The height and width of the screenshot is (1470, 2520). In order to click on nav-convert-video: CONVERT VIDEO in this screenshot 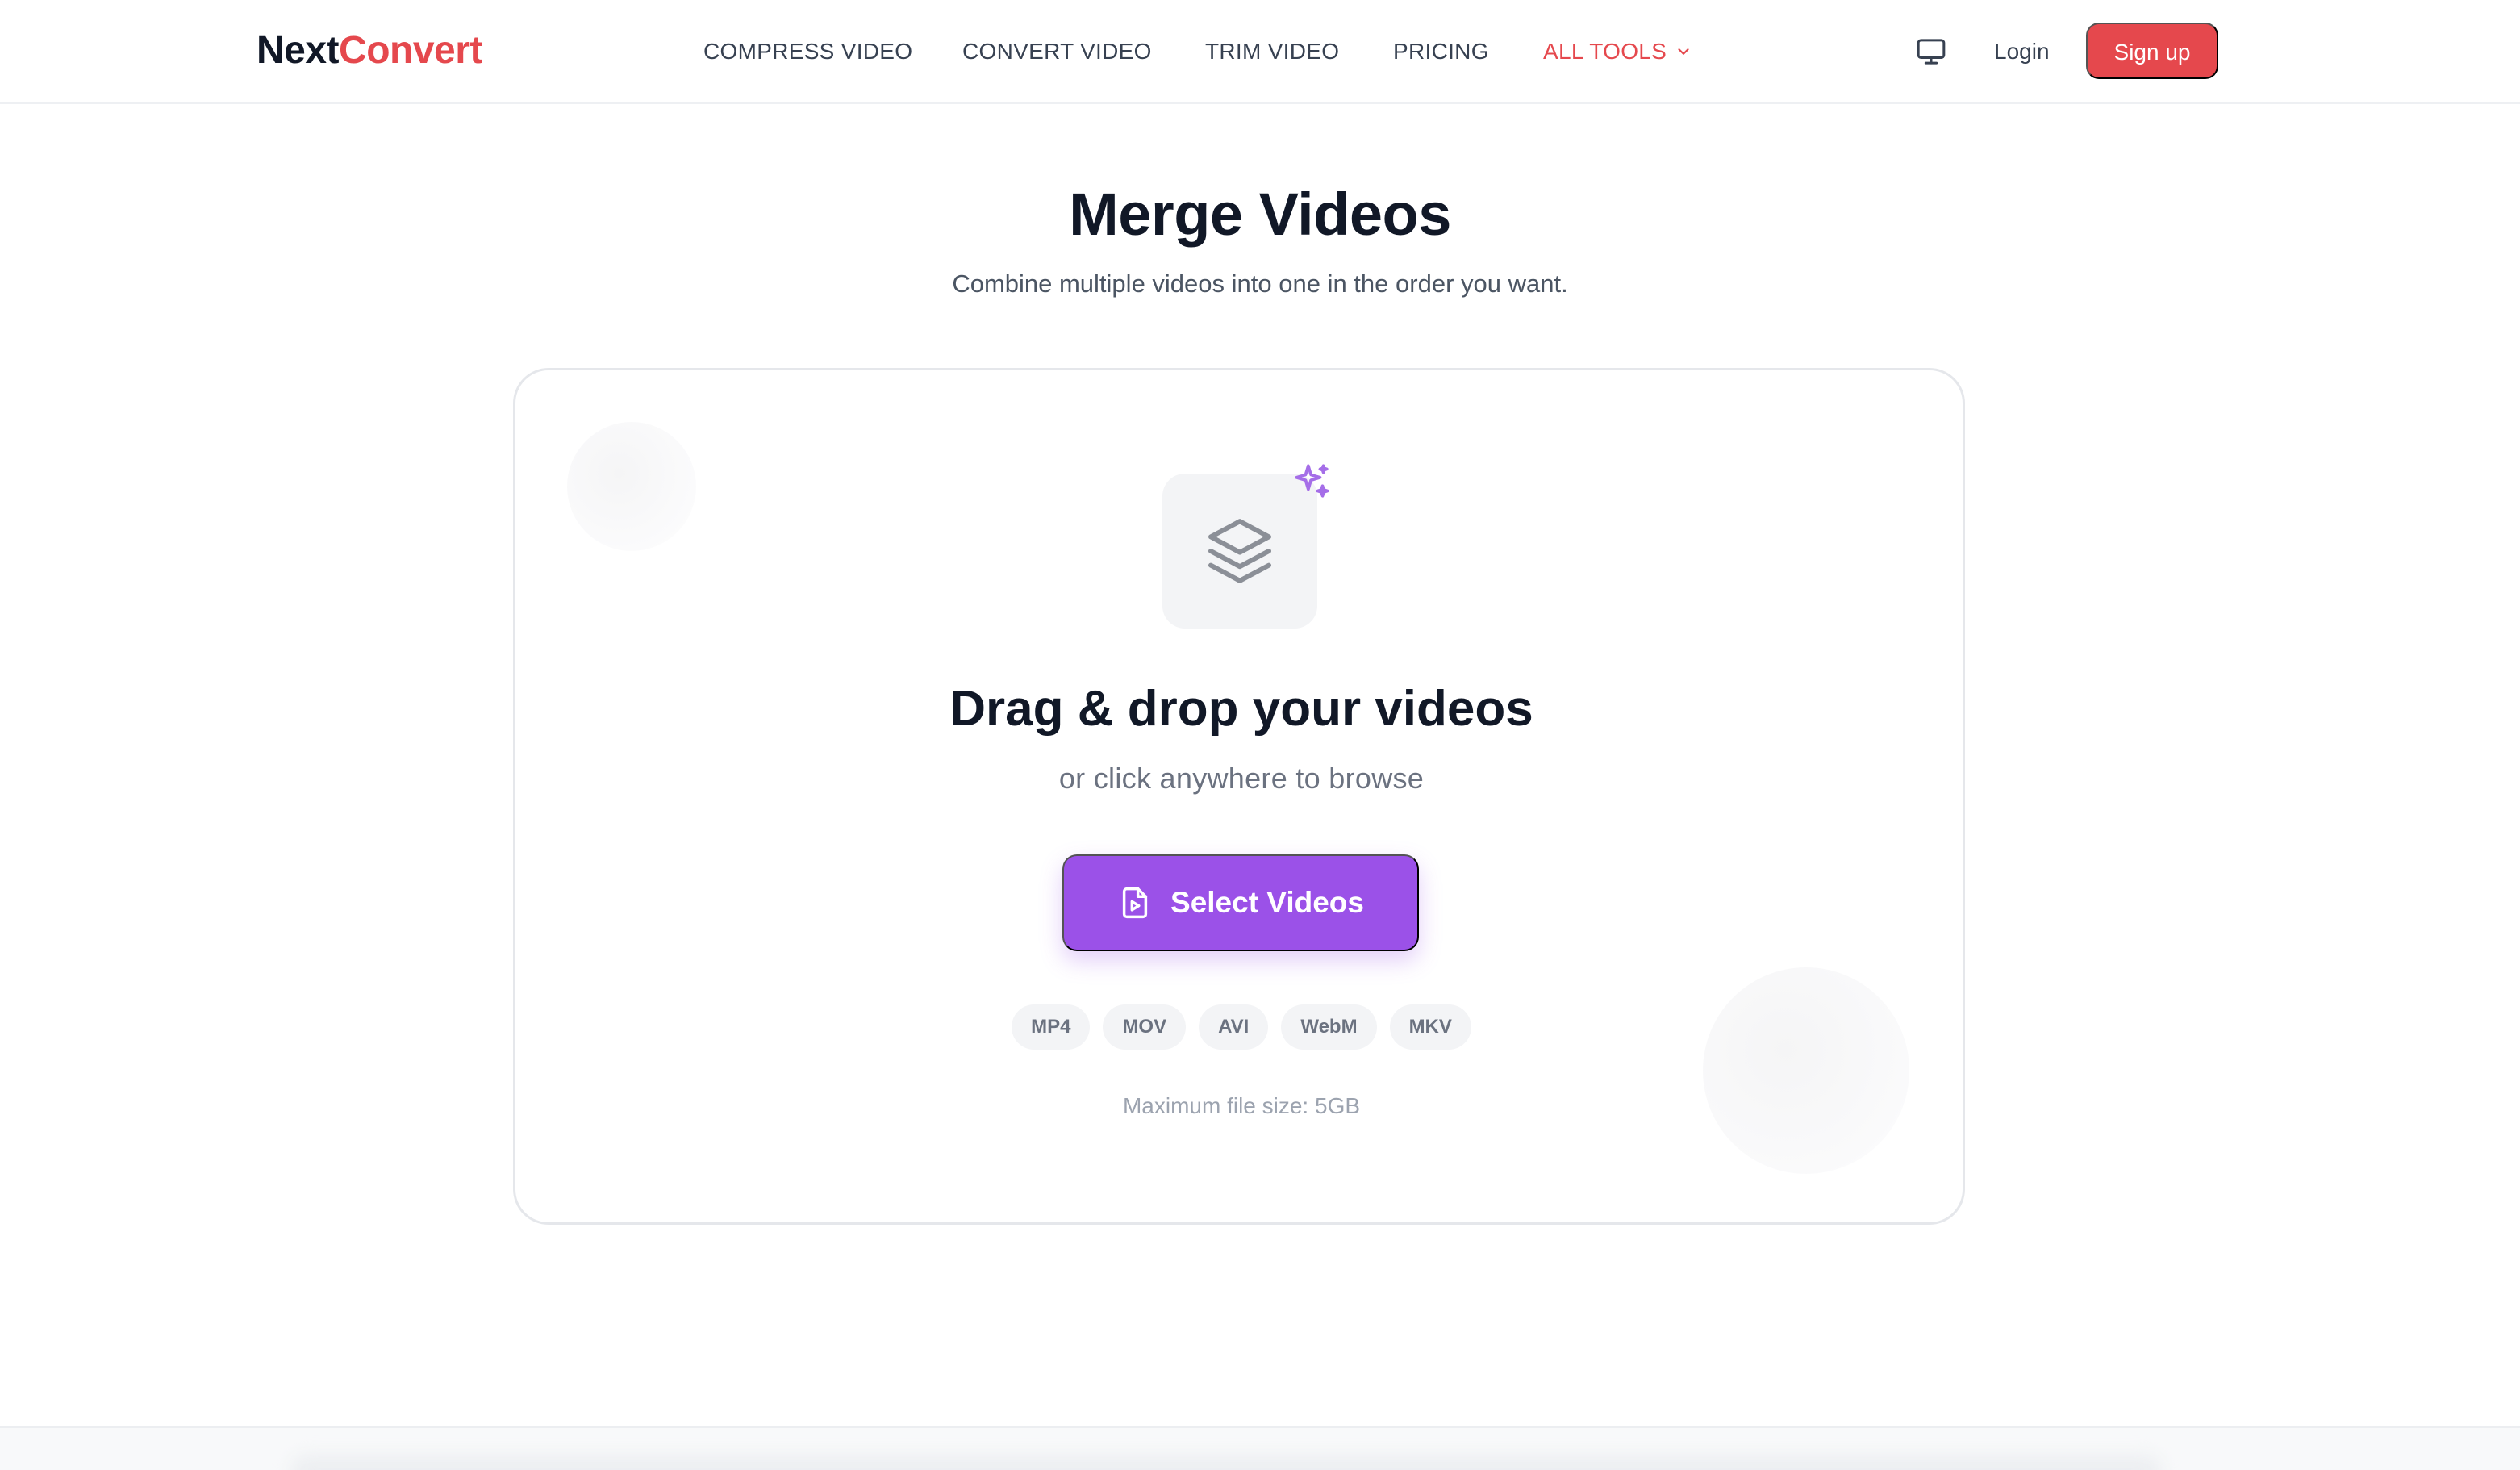, I will do `click(1057, 51)`.